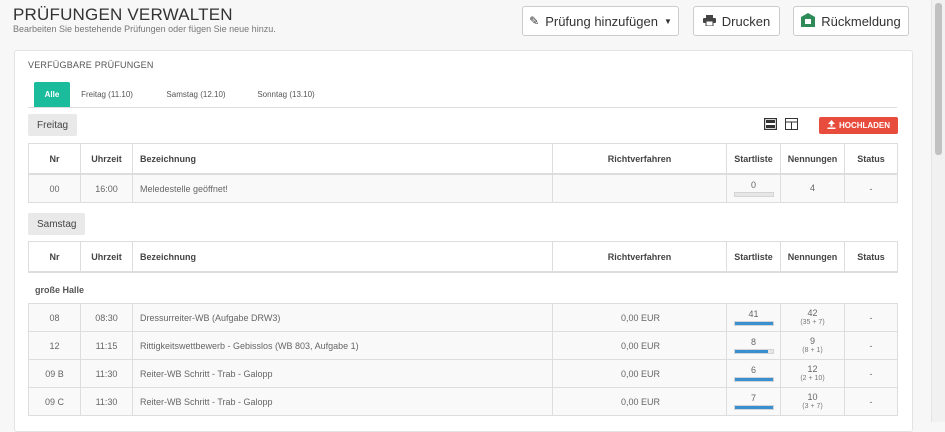 The height and width of the screenshot is (432, 945). What do you see at coordinates (52, 94) in the screenshot?
I see `tab-all: Alle` at bounding box center [52, 94].